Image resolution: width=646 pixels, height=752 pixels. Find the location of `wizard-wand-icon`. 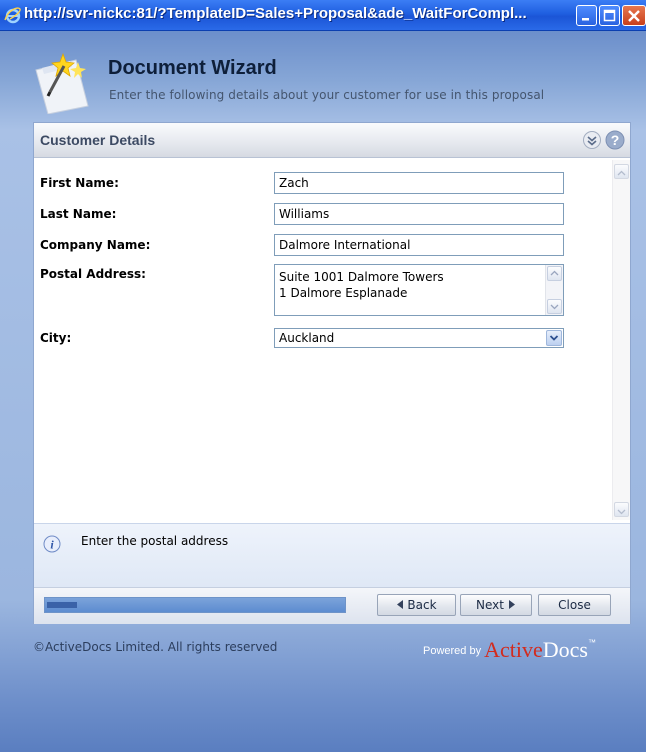

wizard-wand-icon is located at coordinates (64, 83).